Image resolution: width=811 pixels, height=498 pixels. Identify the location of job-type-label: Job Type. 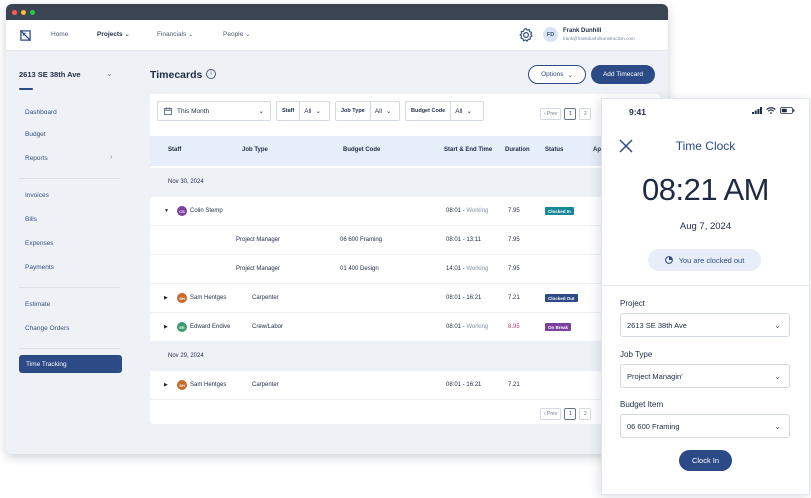
(636, 354).